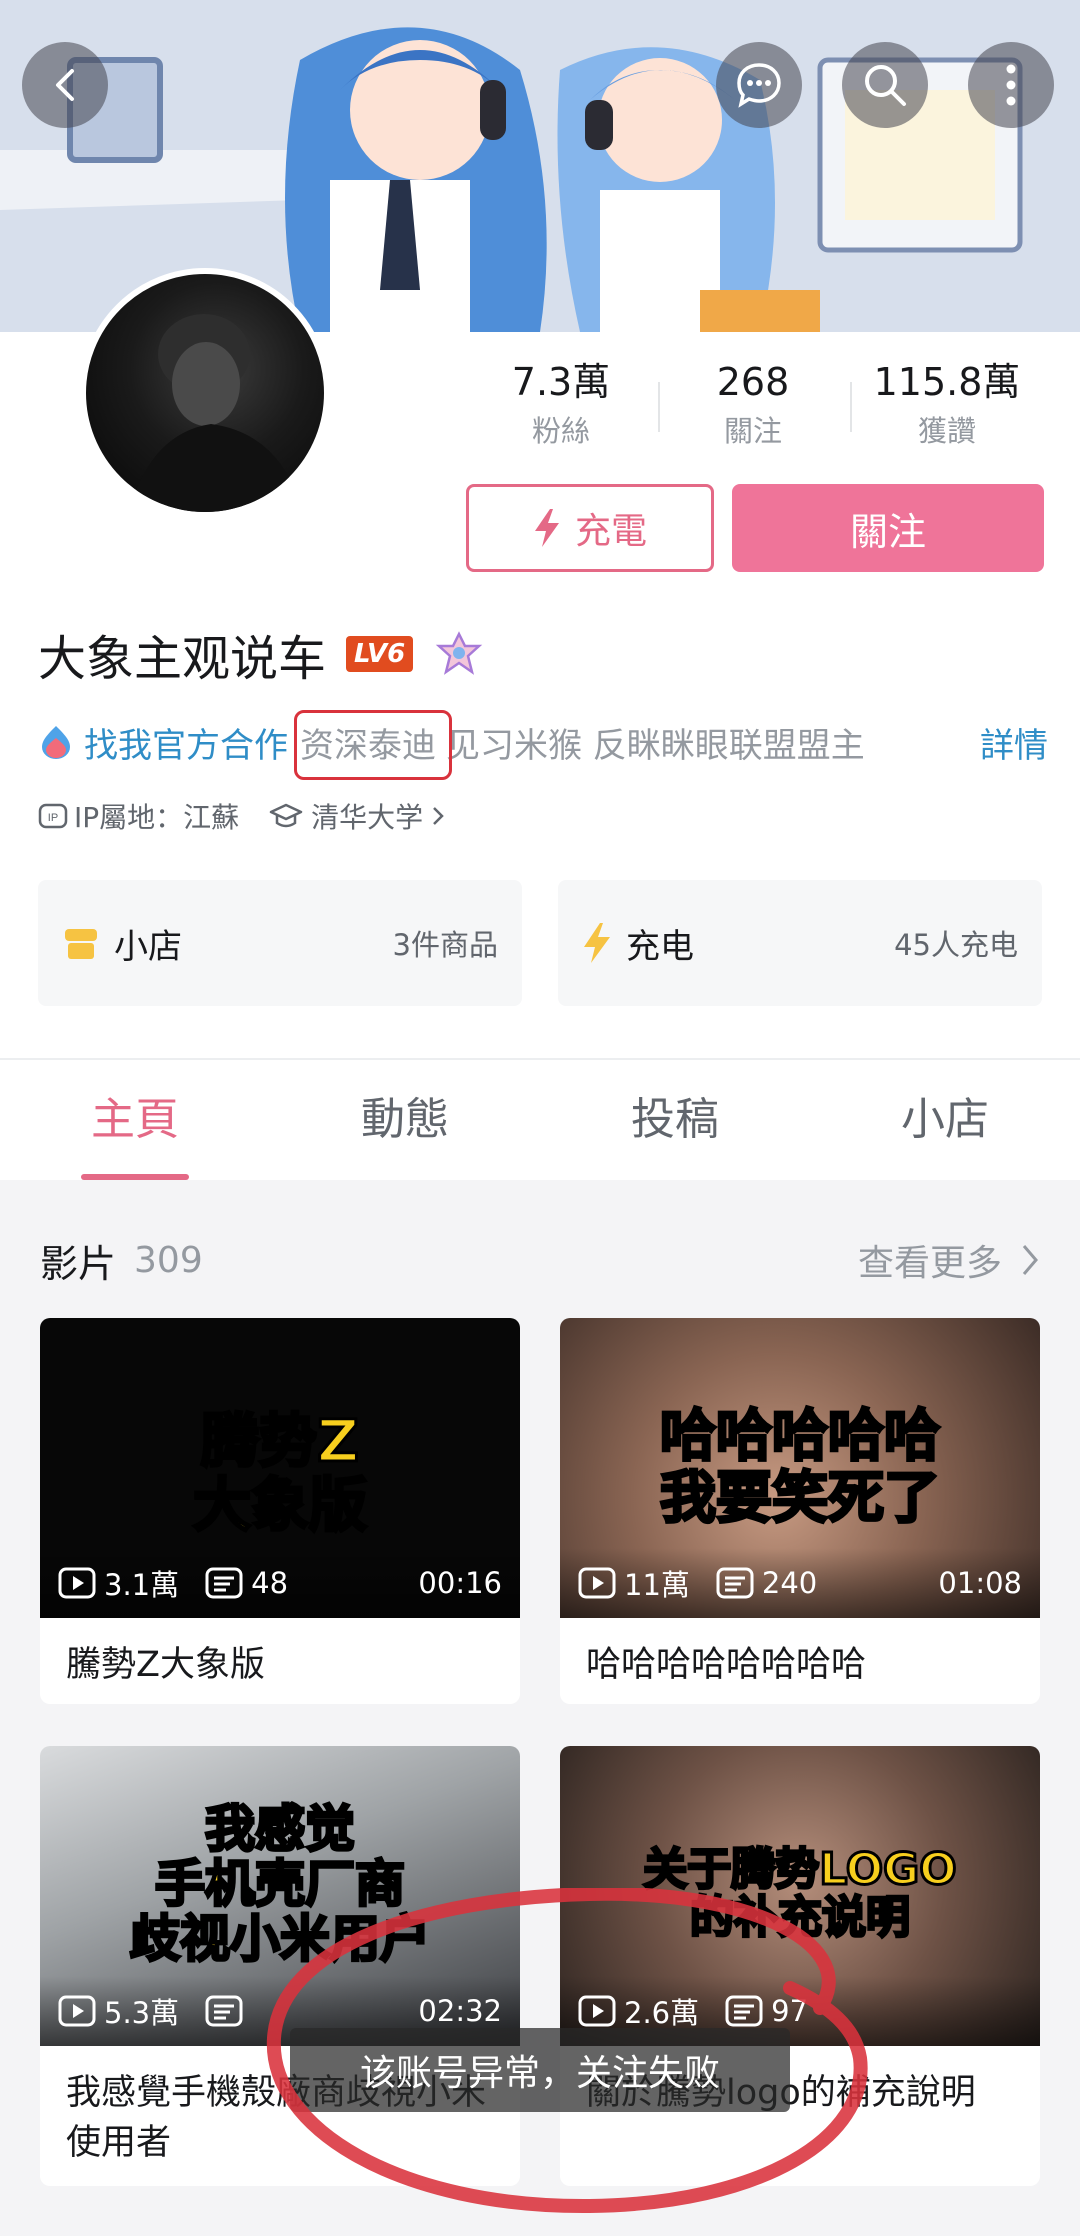 The width and height of the screenshot is (1080, 2236). I want to click on medal-icon, so click(459, 654).